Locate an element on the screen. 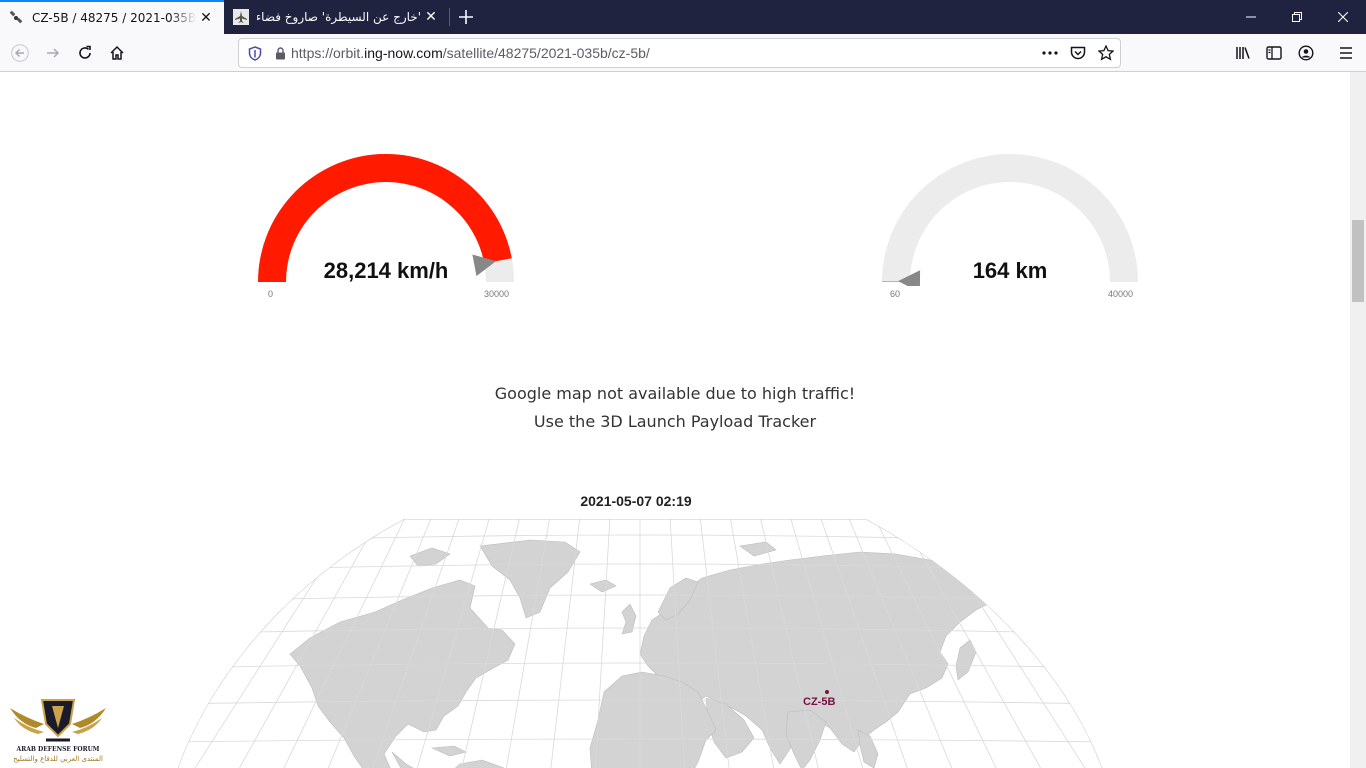 This screenshot has height=768, width=1366. forward-arrow-icon is located at coordinates (53, 53).